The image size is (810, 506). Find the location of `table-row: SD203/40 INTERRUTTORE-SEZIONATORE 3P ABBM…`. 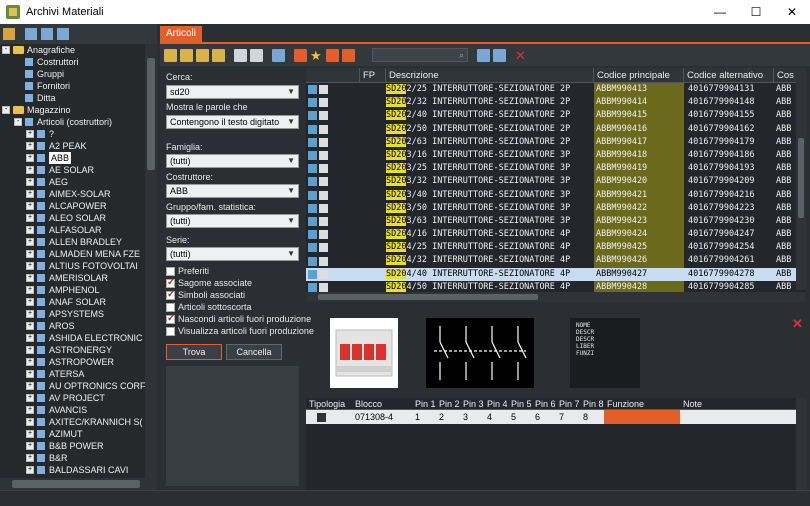

table-row: SD203/40 INTERRUTTORE-SEZIONATORE 3P ABBM… is located at coordinates (556, 195).